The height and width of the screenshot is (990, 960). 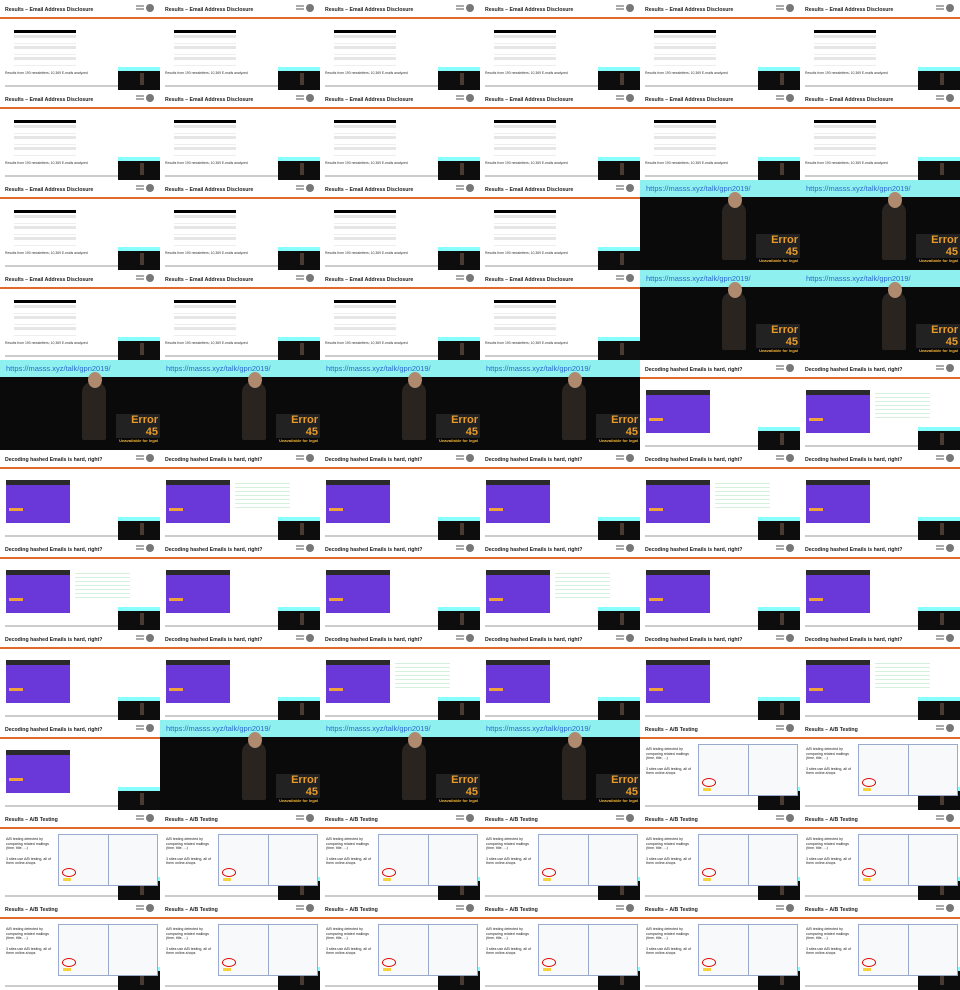 I want to click on slide-title: Results – A/B Testing, so click(x=511, y=820).